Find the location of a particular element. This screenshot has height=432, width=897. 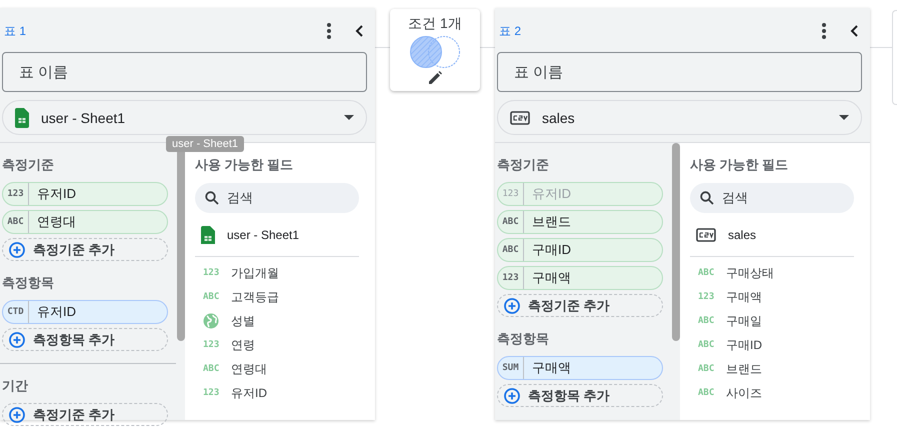

field-chip: ABC 브랜드 is located at coordinates (580, 222).